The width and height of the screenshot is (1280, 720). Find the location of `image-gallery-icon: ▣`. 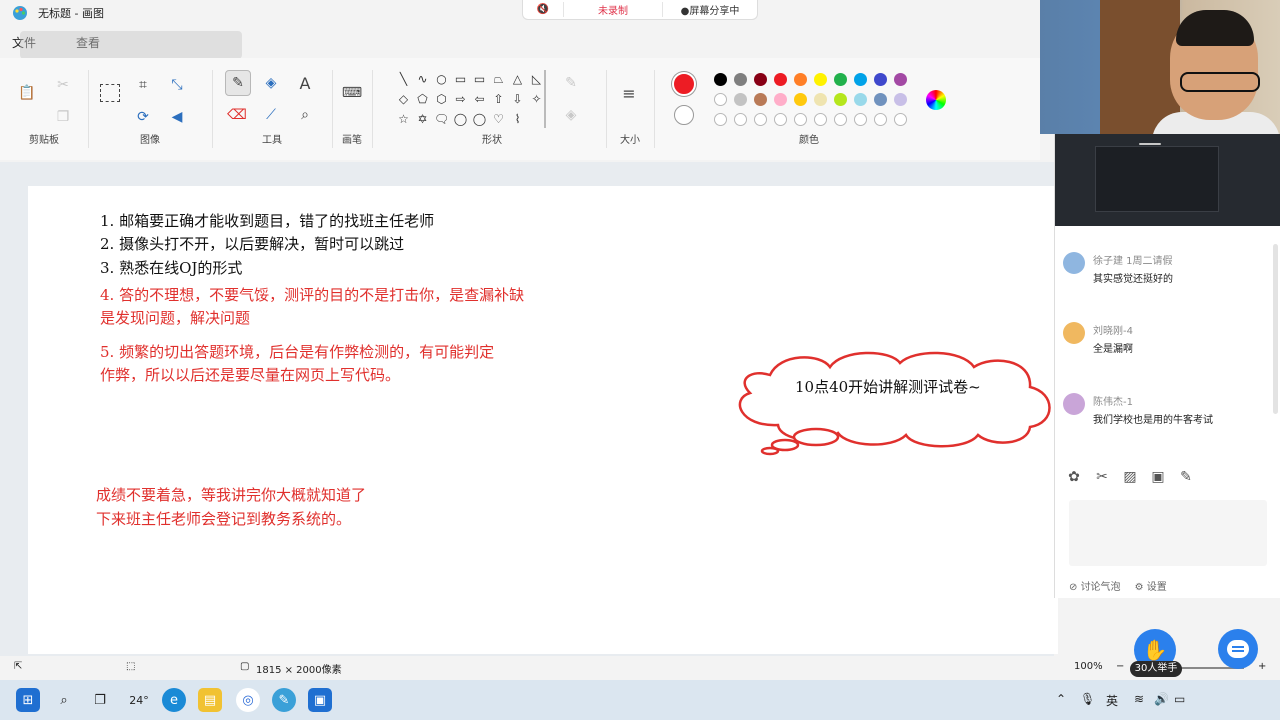

image-gallery-icon: ▣ is located at coordinates (1158, 477).